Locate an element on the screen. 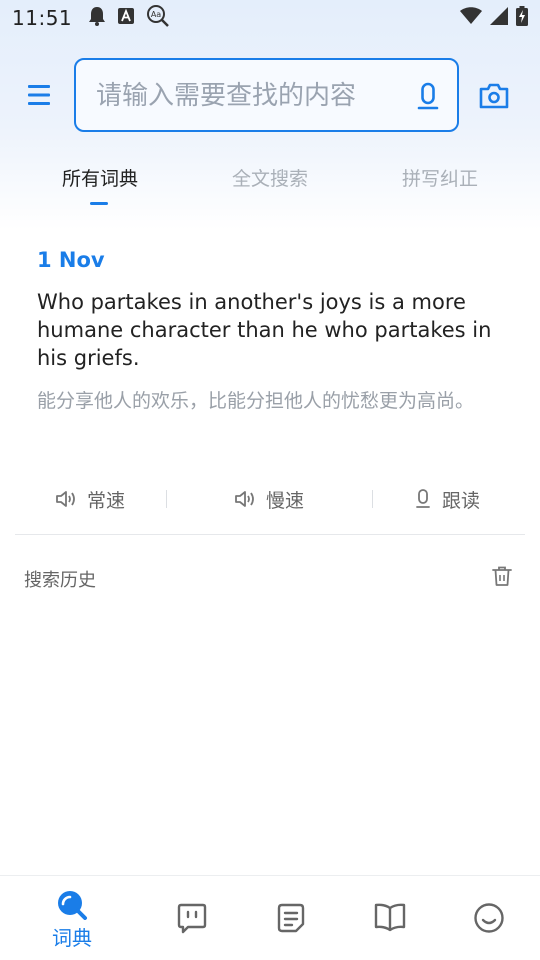 This screenshot has width=540, height=960. nav-chat is located at coordinates (192, 931).